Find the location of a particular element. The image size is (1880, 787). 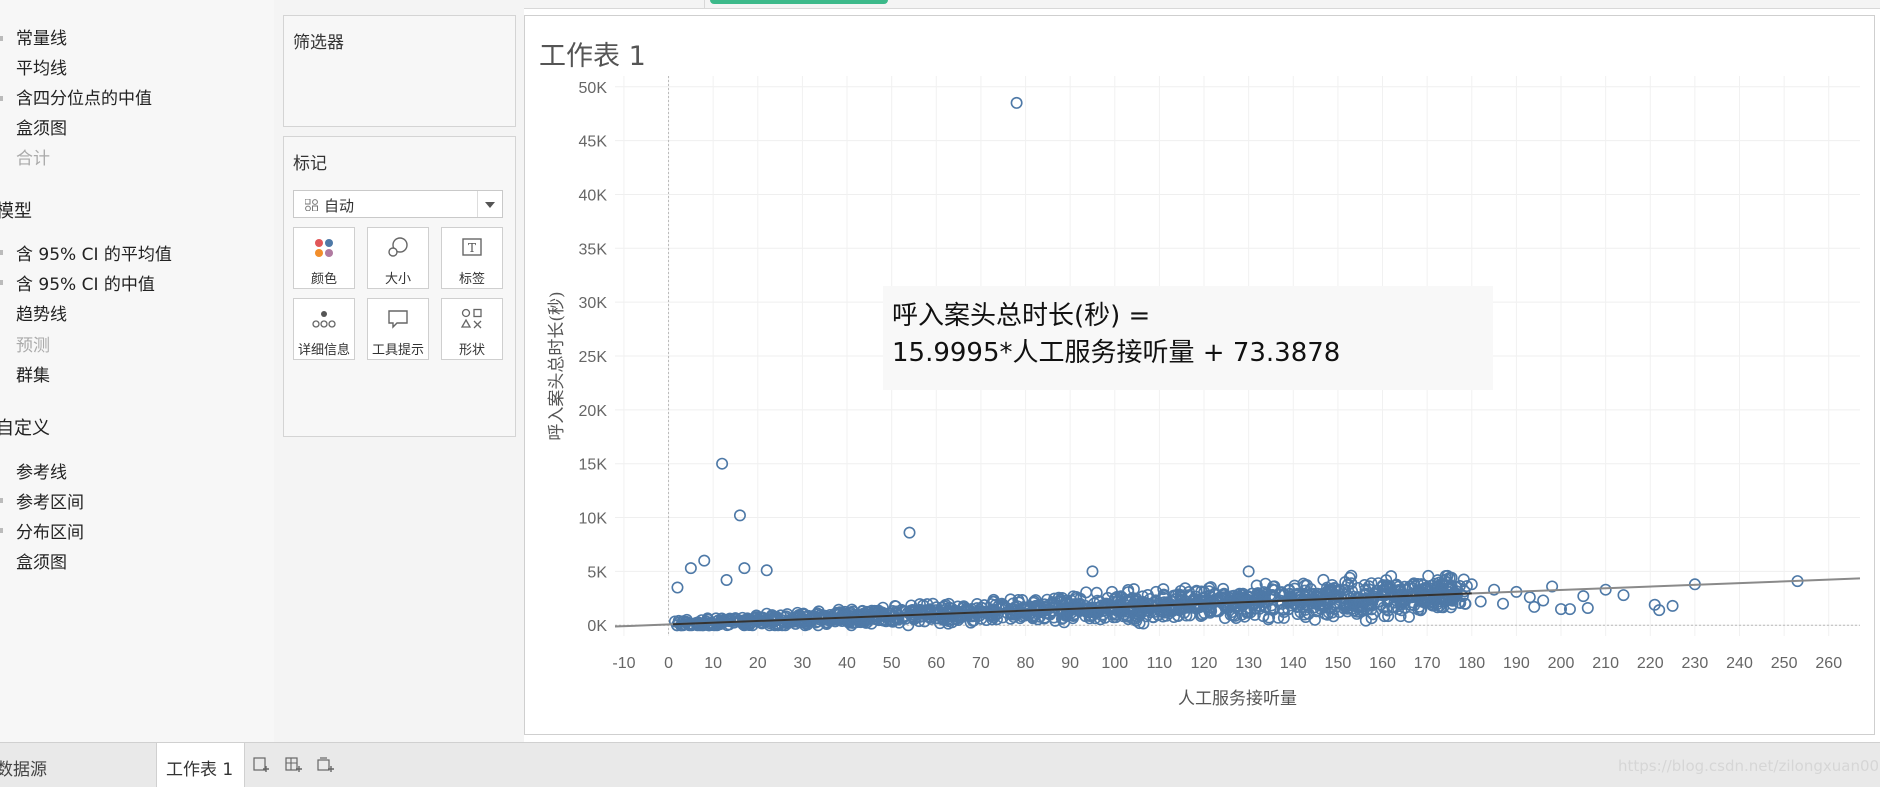

analytics-item-median-ci: 含 95% CI 的中值 is located at coordinates (85, 282).